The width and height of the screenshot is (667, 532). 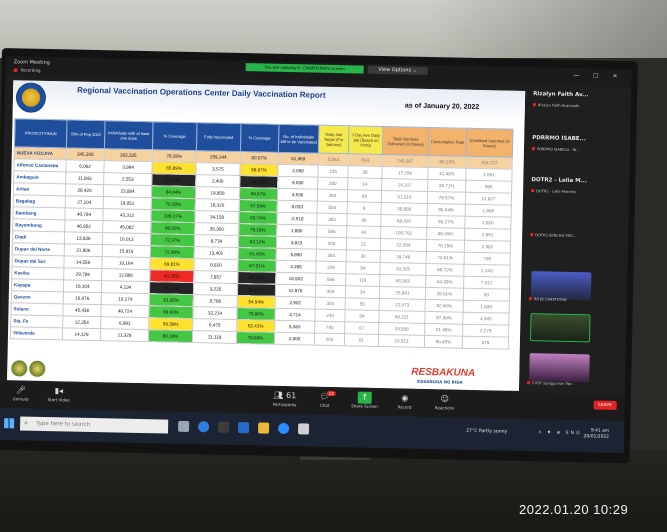 I want to click on chat-button: 💬︎ 12 Chat, so click(x=325, y=399).